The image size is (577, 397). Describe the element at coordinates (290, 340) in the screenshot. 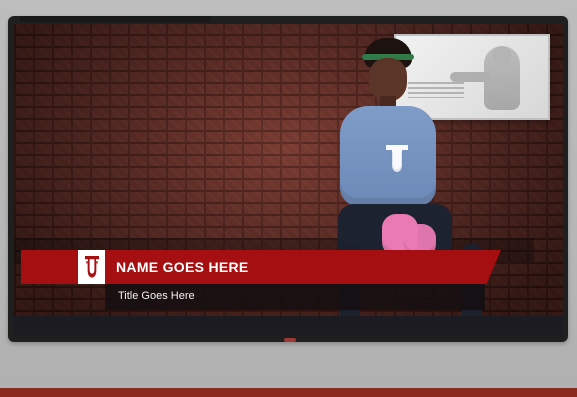

I see `tv-indicator` at that location.